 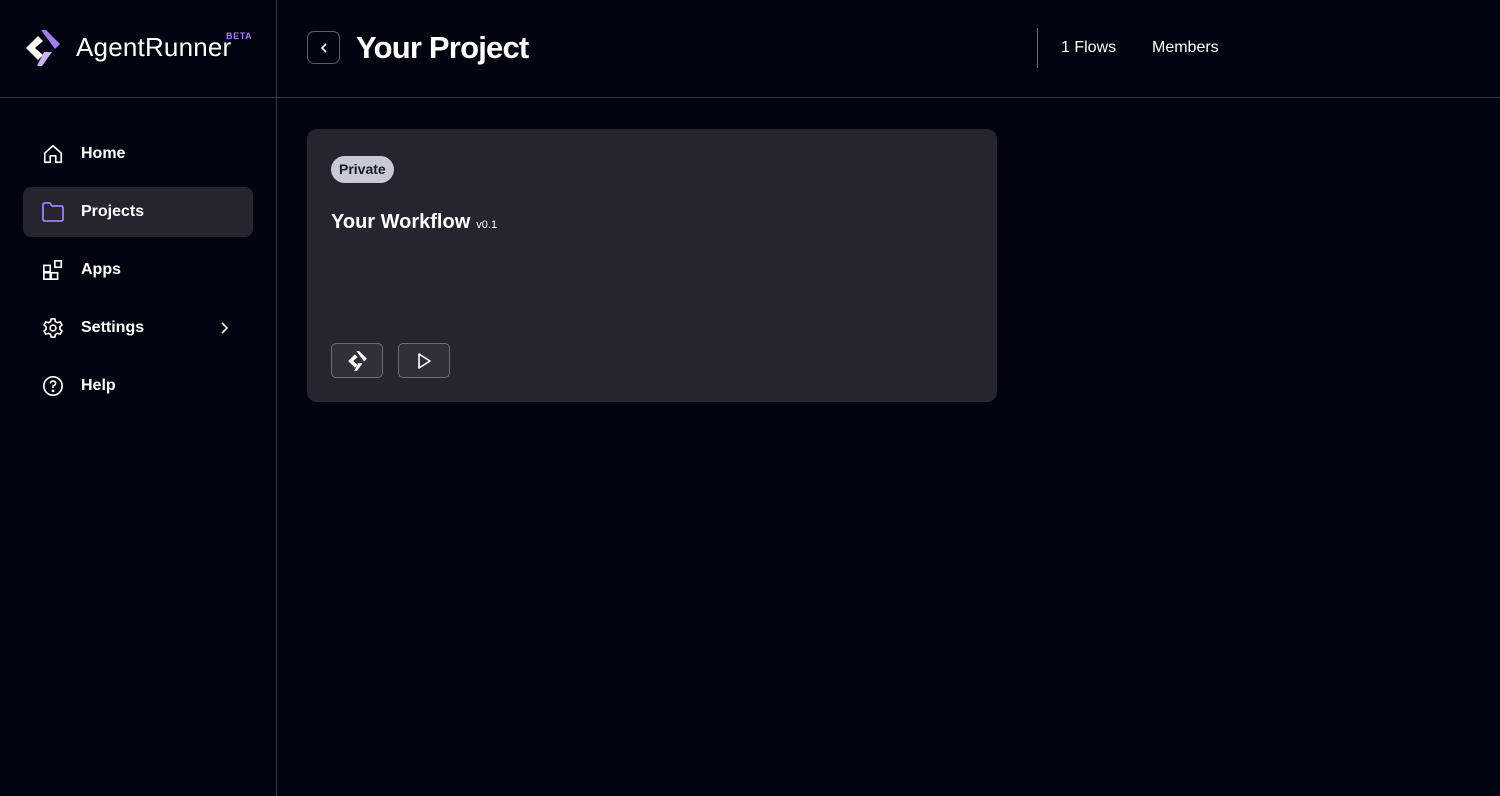 I want to click on play-icon, so click(x=424, y=360).